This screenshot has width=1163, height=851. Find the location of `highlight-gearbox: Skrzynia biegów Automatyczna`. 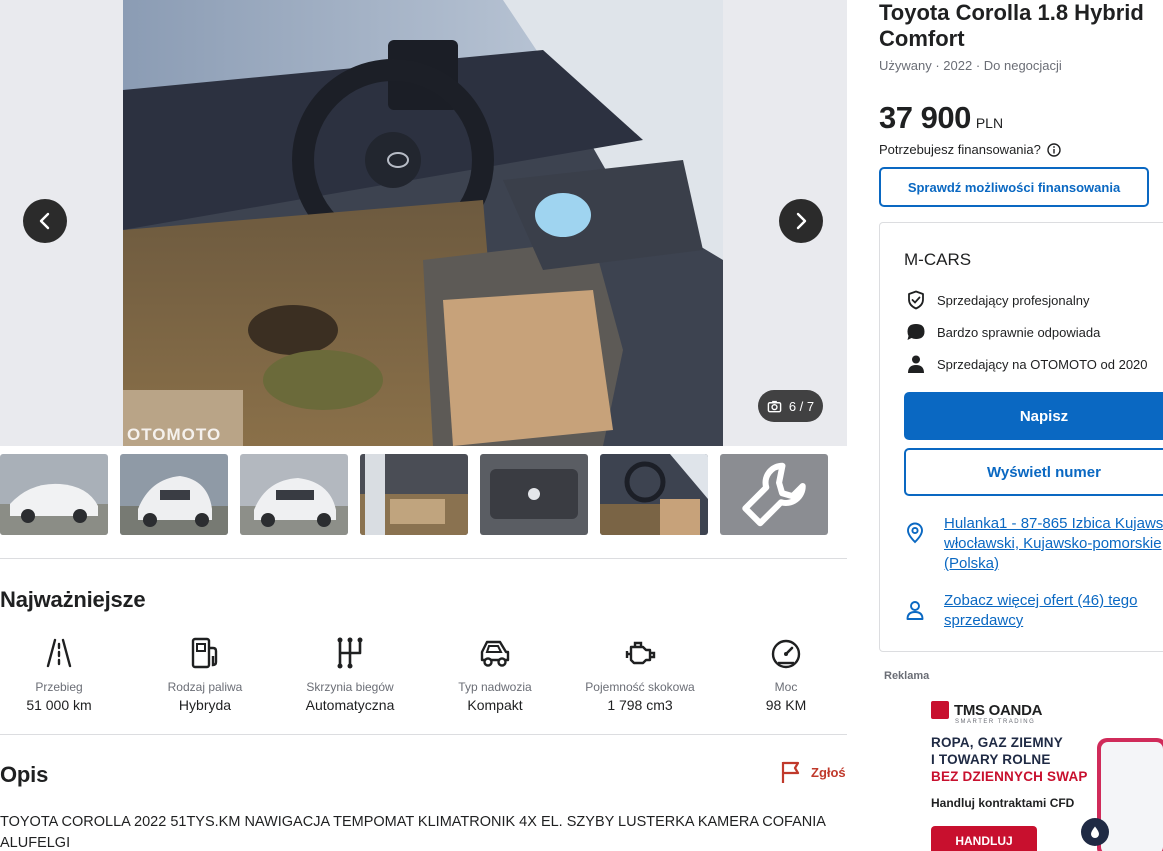

highlight-gearbox: Skrzynia biegów Automatyczna is located at coordinates (350, 673).